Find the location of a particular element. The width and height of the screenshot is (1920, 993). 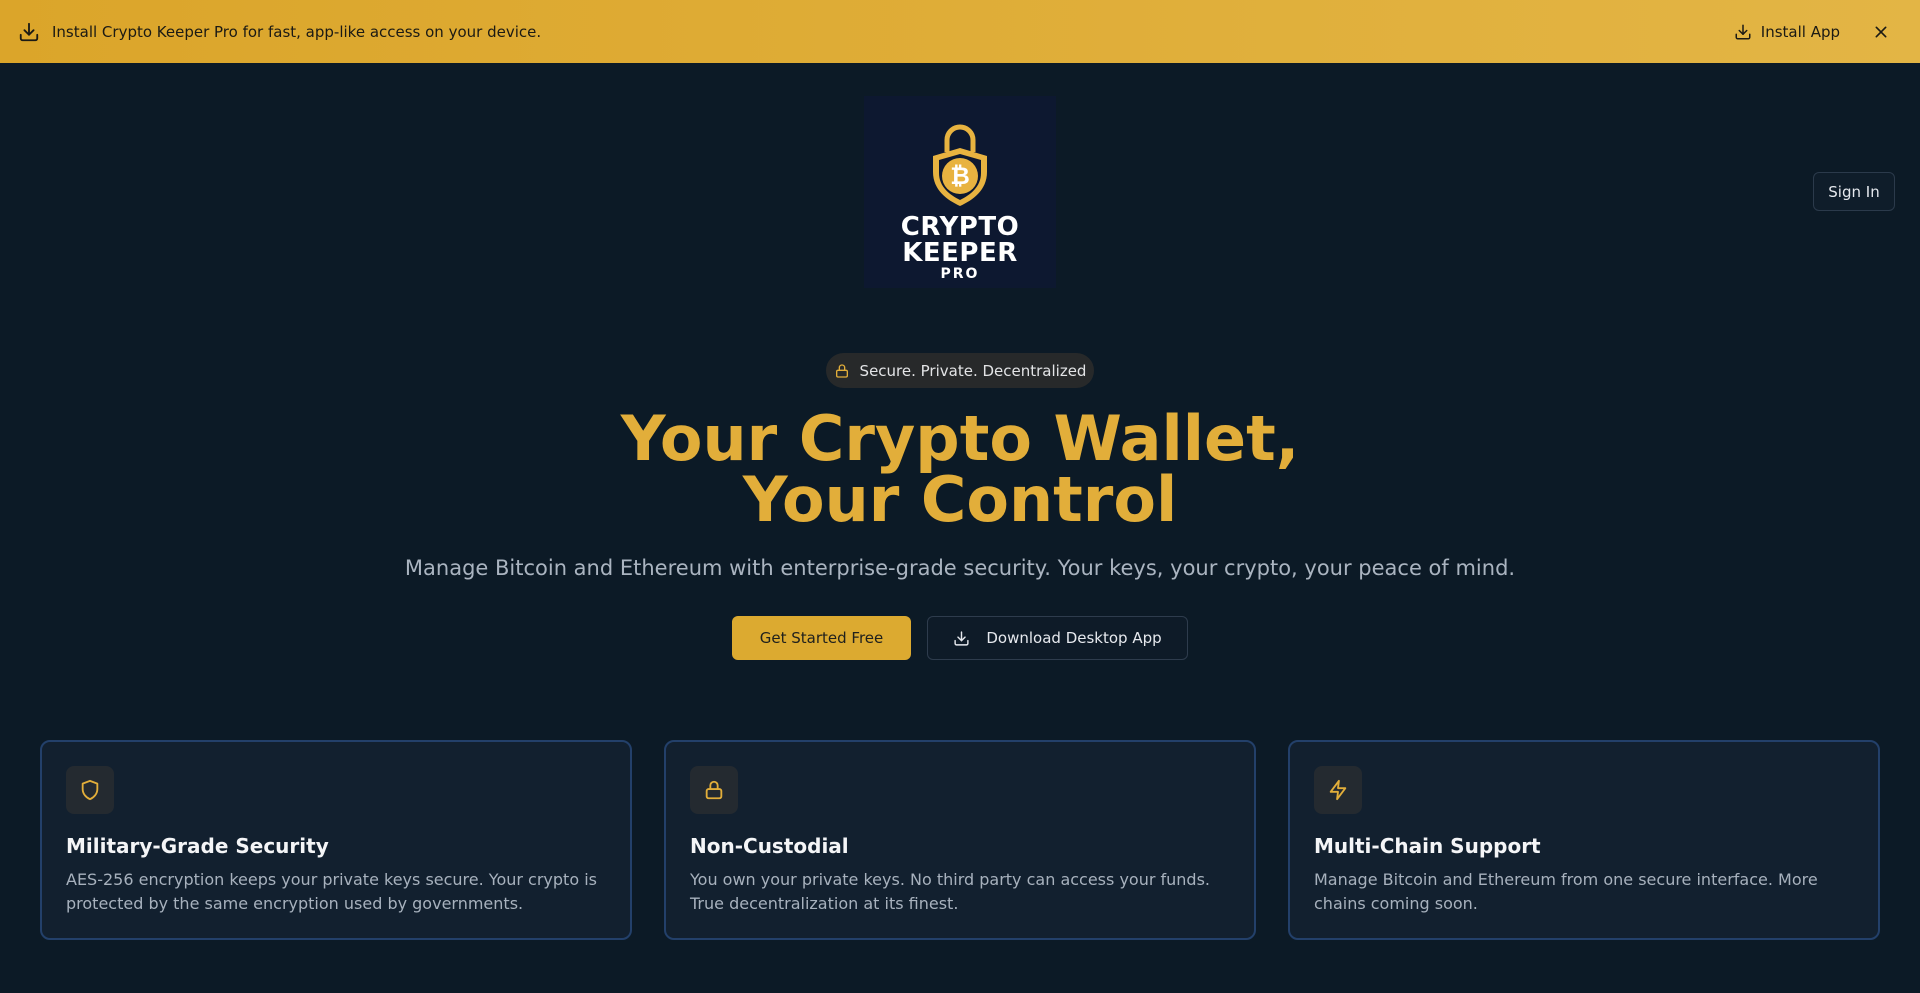

badge-text: Secure. Private. Decentralized is located at coordinates (973, 370).